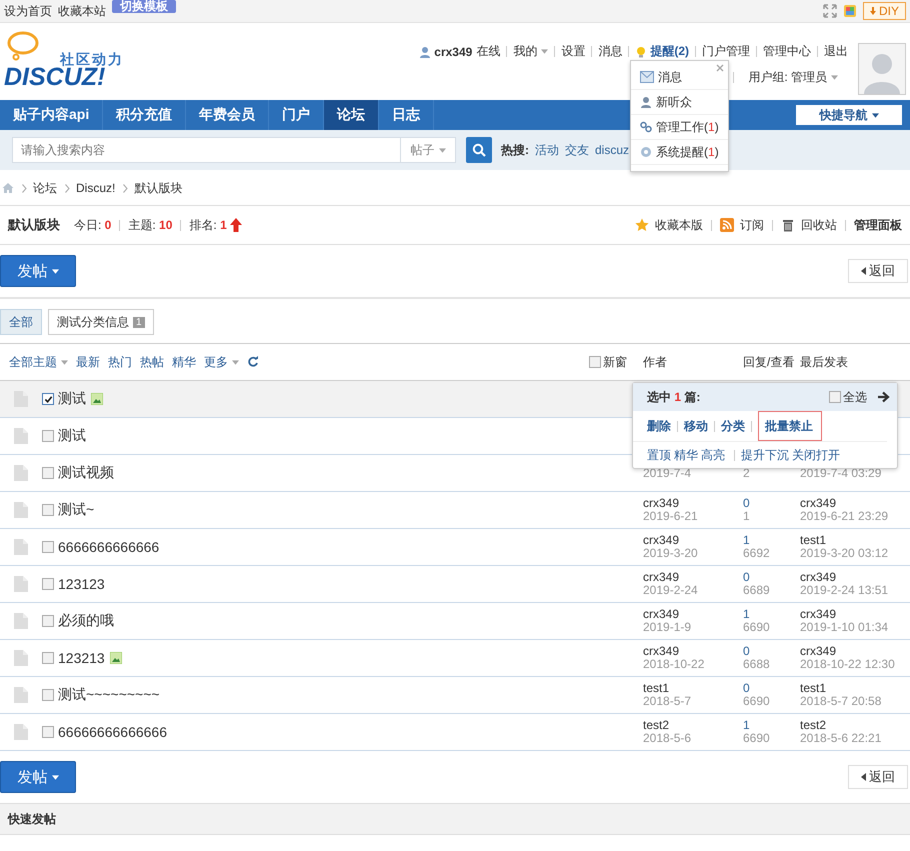  I want to click on user-menu-link: 退出, so click(836, 51).